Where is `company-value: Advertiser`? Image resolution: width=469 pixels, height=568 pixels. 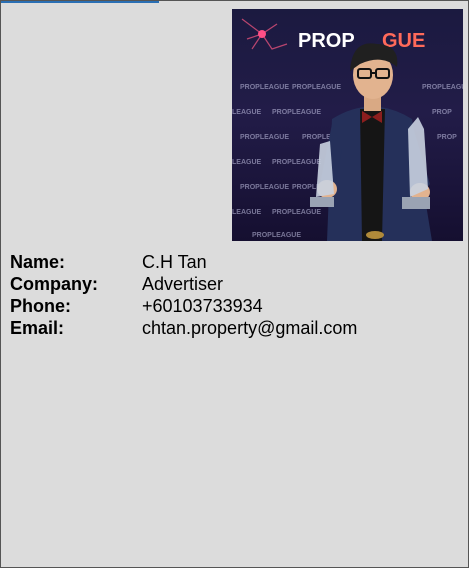 company-value: Advertiser is located at coordinates (183, 284).